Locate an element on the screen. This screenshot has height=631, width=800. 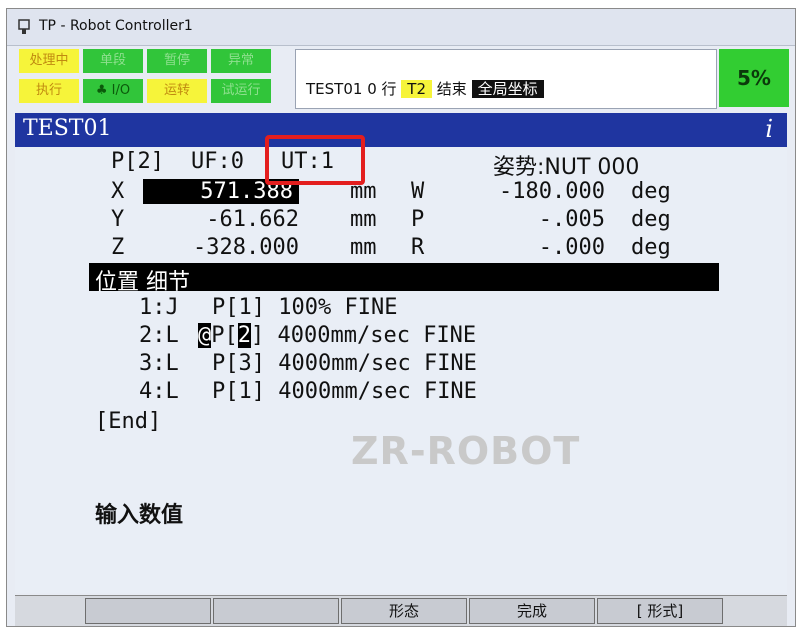
info-icon: i is located at coordinates (769, 129).